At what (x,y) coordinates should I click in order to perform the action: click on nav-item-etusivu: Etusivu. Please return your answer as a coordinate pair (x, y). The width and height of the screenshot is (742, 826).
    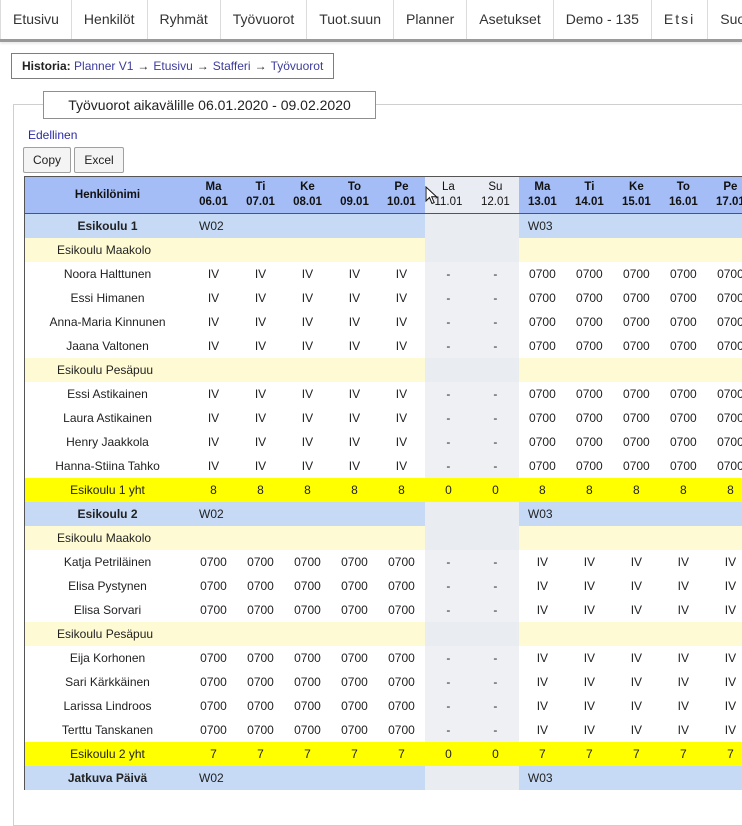
    Looking at the image, I should click on (36, 19).